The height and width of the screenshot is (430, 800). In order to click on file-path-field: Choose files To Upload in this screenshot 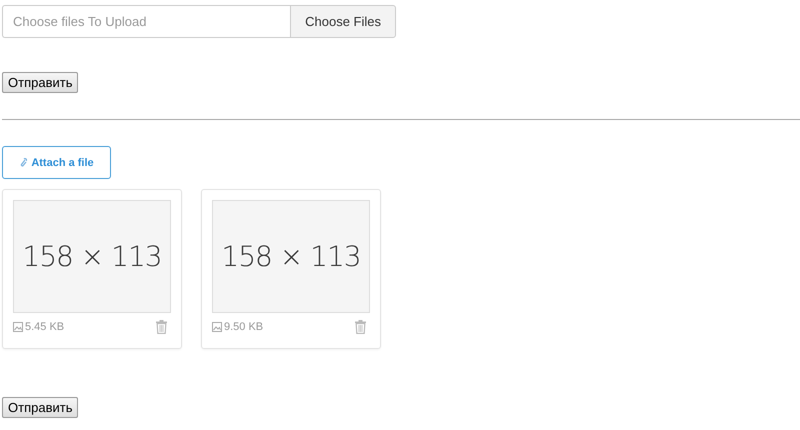, I will do `click(146, 21)`.